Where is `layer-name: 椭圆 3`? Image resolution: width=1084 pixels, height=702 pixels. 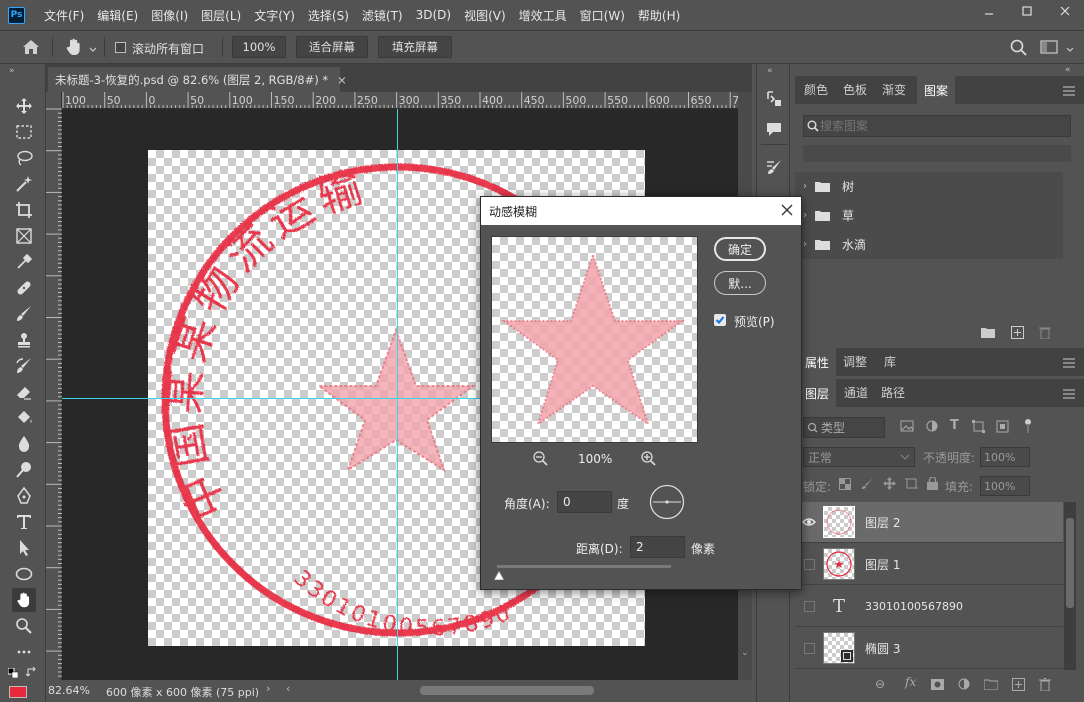 layer-name: 椭圆 3 is located at coordinates (882, 648).